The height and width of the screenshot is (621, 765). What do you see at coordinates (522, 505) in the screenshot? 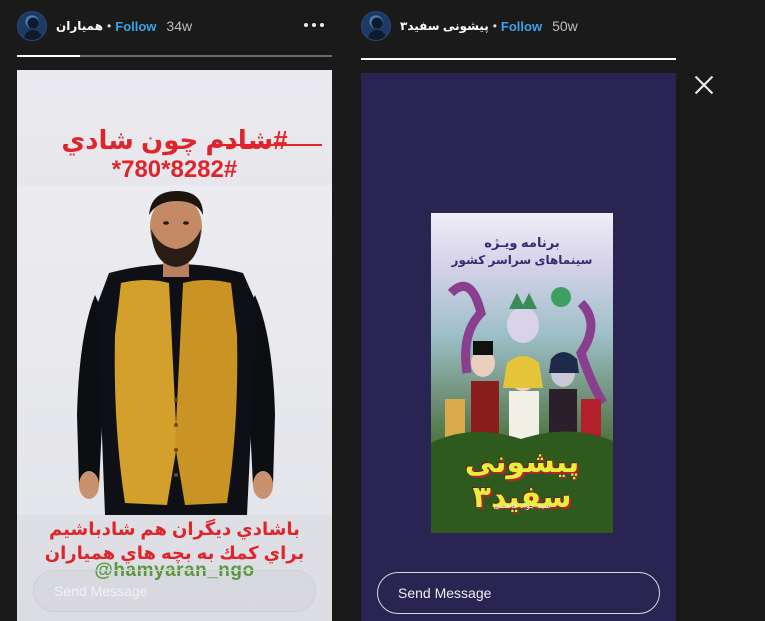
I see `poster-credit: سید جواد هاشمی` at bounding box center [522, 505].